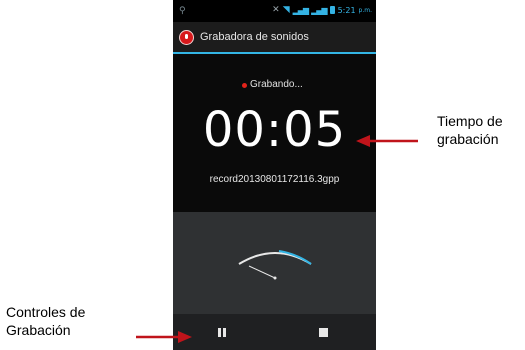  Describe the element at coordinates (346, 10) in the screenshot. I see `status-time: 5:21` at that location.